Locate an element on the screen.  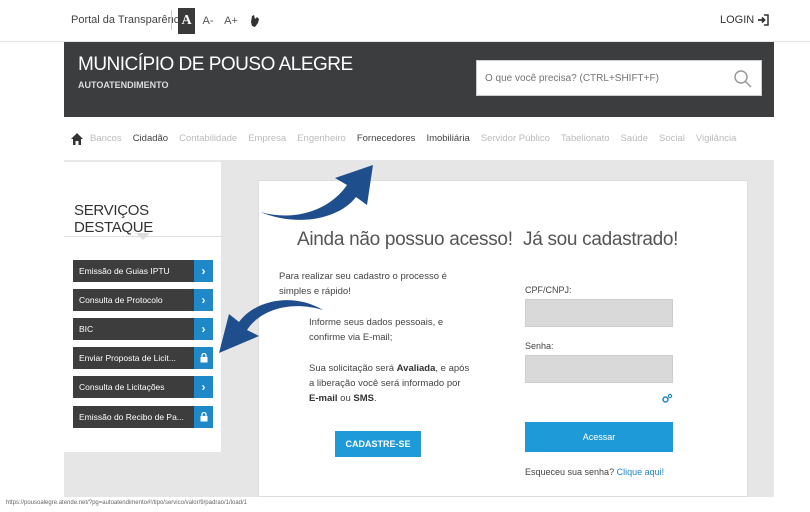
nav-item-servidor-publico: Servidor Público is located at coordinates (515, 138).